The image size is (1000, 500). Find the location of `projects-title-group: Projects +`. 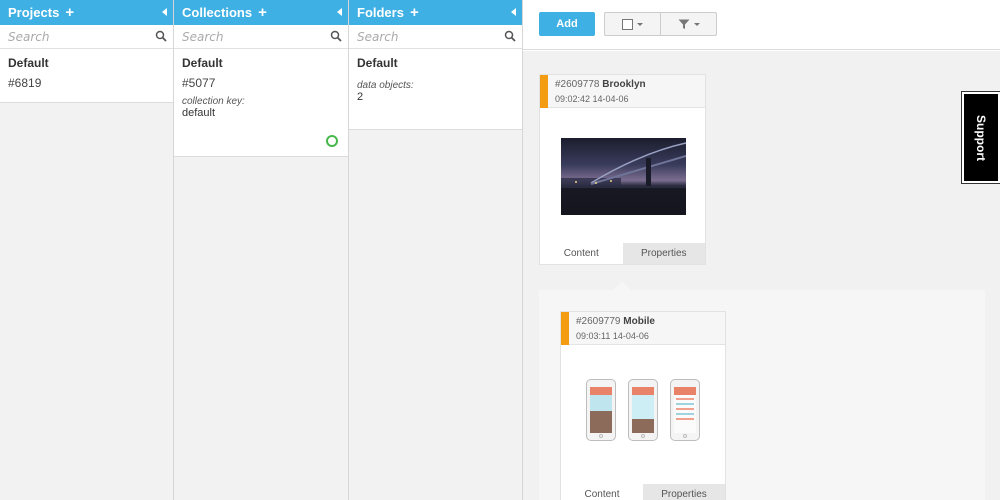

projects-title-group: Projects + is located at coordinates (41, 12).